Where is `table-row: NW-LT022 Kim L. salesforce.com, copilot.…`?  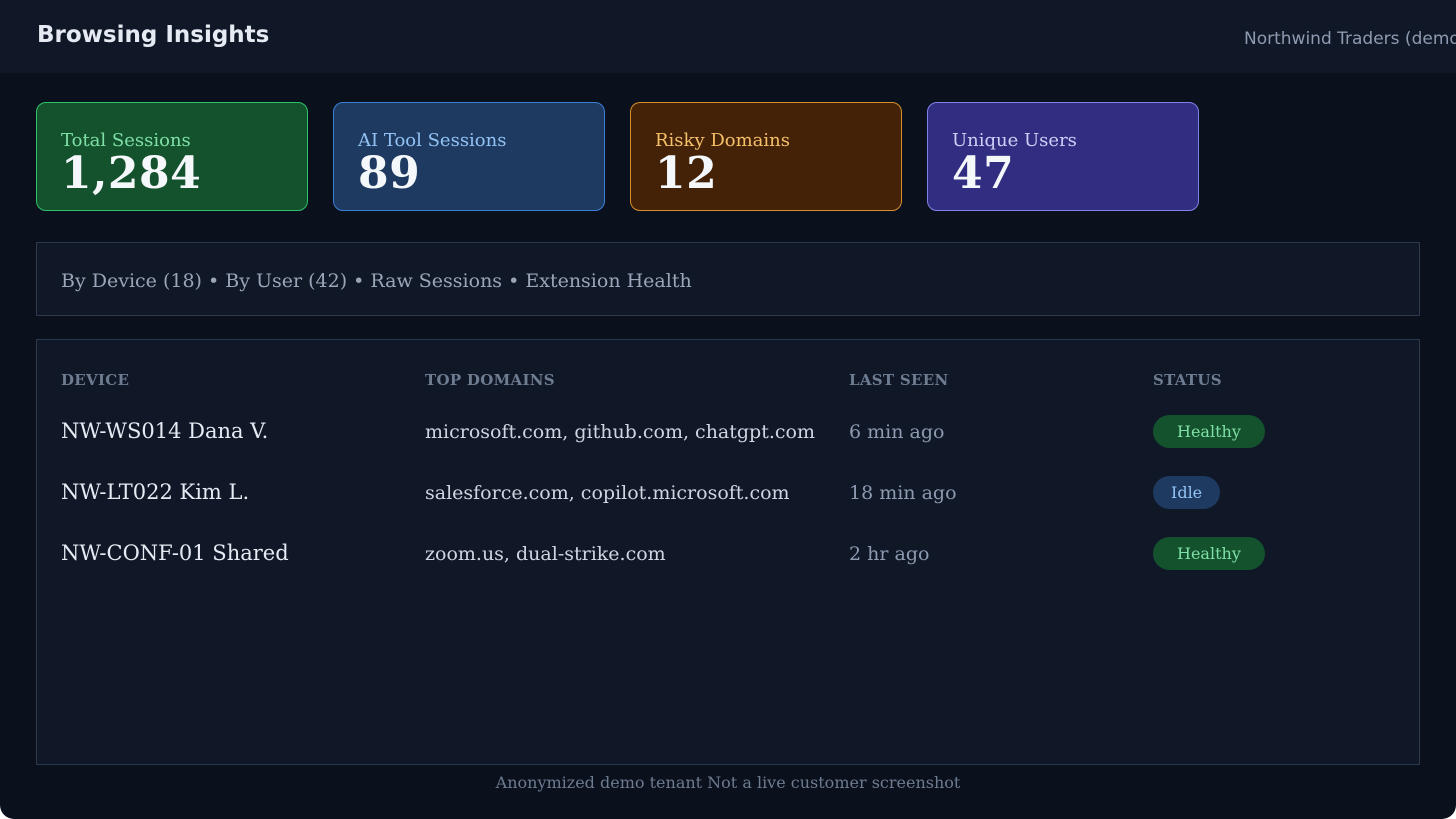
table-row: NW-LT022 Kim L. salesforce.com, copilot.… is located at coordinates (728, 493).